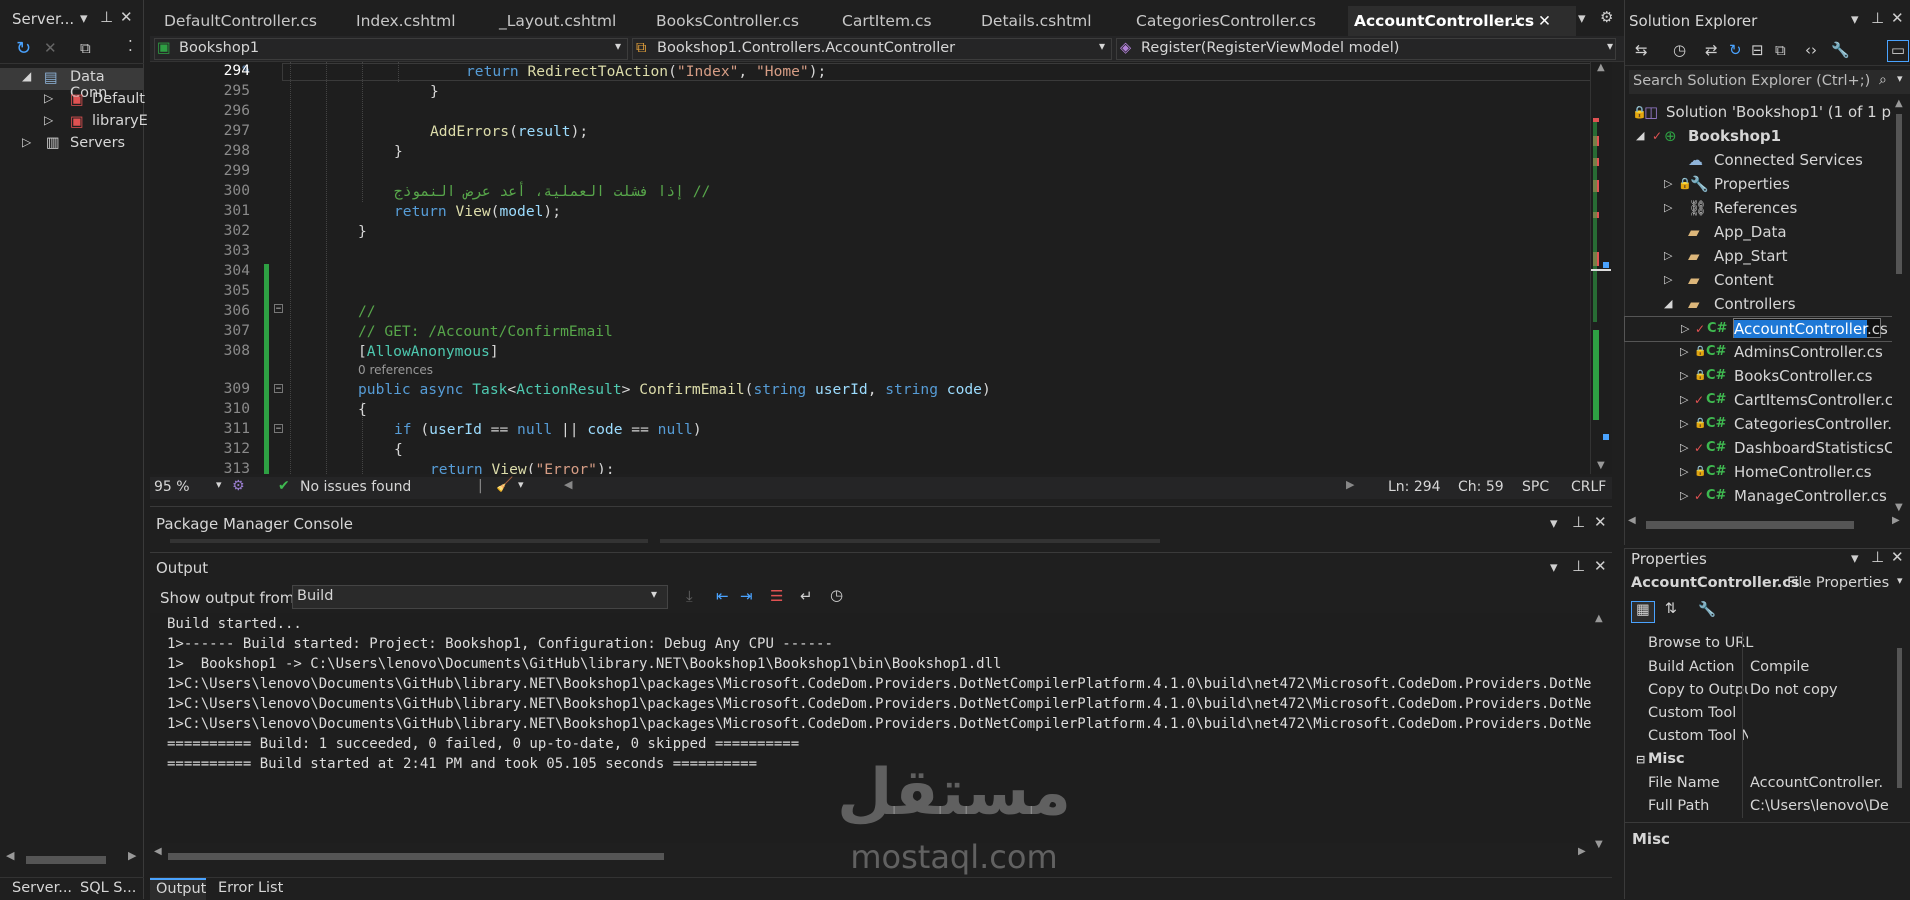 The height and width of the screenshot is (900, 1910). What do you see at coordinates (901, 21) in the screenshot?
I see `tab-cartitem: CartItem.cs` at bounding box center [901, 21].